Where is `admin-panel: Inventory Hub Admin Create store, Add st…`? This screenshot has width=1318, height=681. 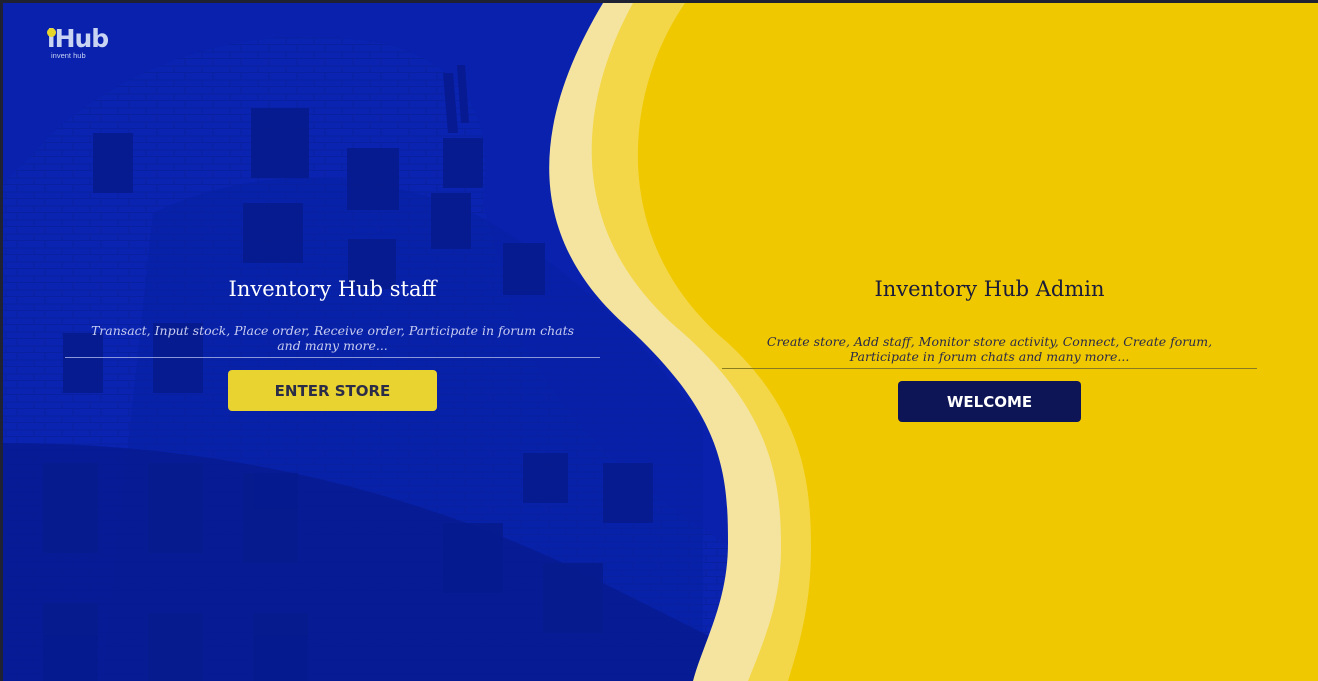
admin-panel: Inventory Hub Admin Create store, Add st… is located at coordinates (989, 349).